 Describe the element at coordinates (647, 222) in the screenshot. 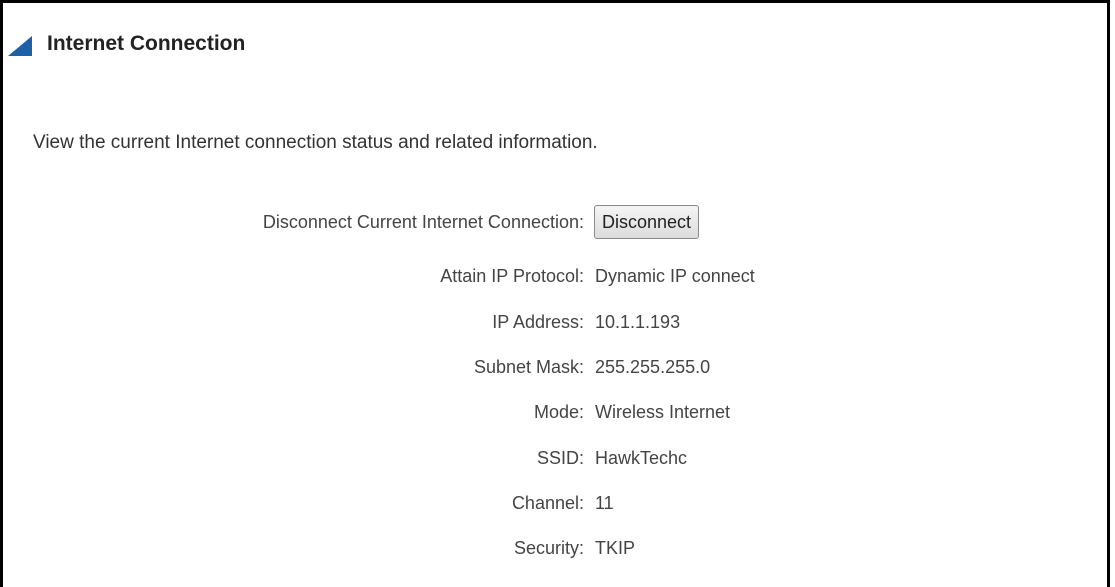

I see `disconnect-button: Disconnect` at that location.